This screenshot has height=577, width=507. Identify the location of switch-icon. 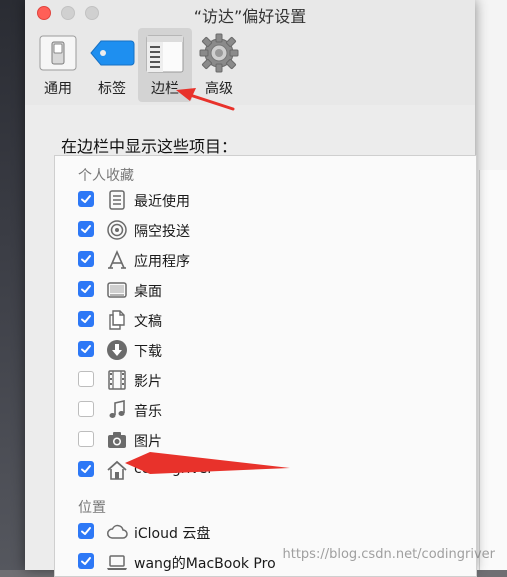
(58, 55).